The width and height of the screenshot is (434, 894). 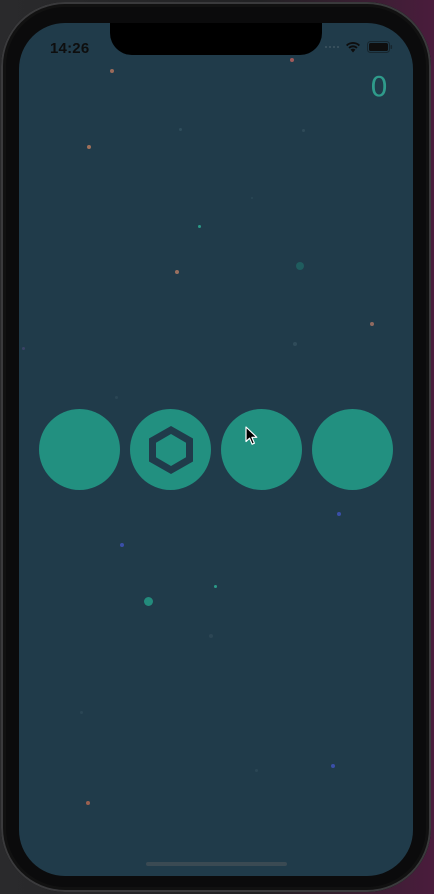 I want to click on hexagon-icon, so click(x=170, y=449).